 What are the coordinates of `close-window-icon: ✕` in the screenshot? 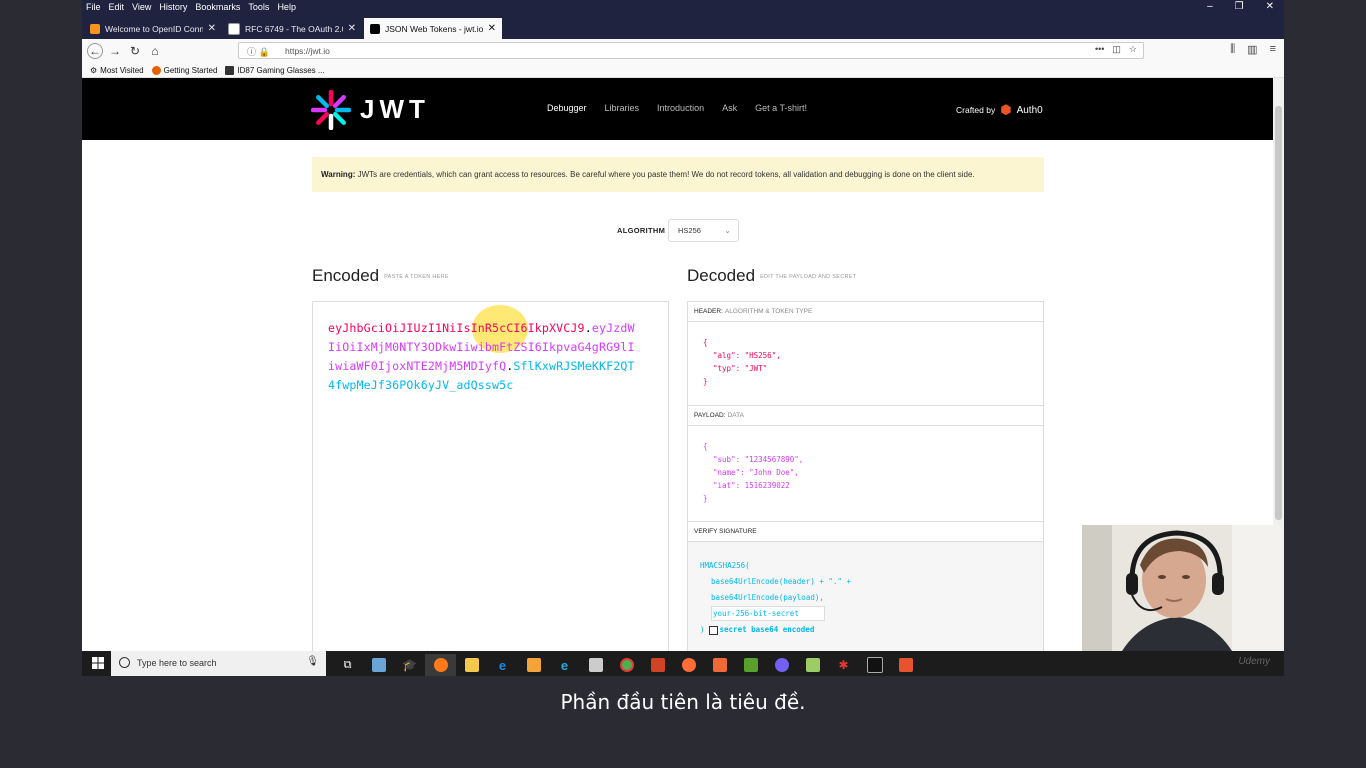 It's located at (1270, 6).